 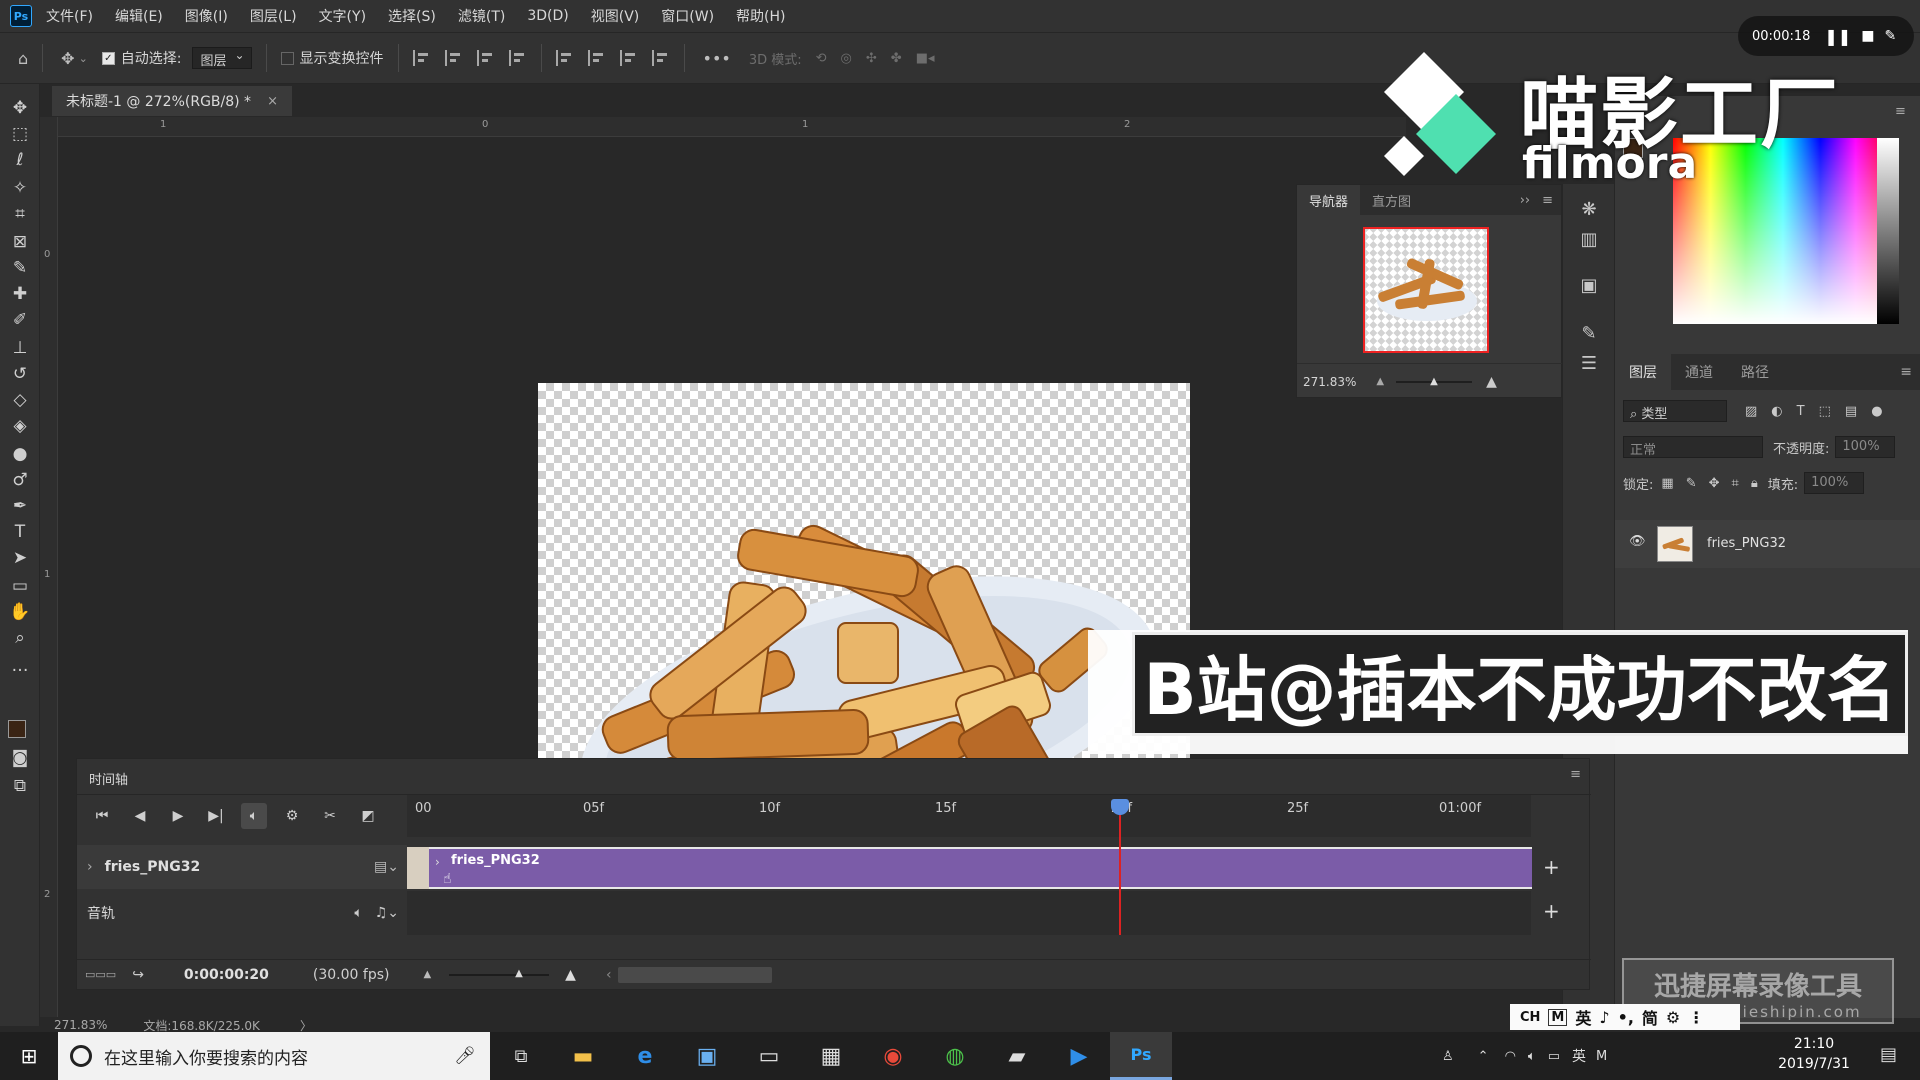 What do you see at coordinates (1673, 1017) in the screenshot?
I see `ime-settings: ⚙` at bounding box center [1673, 1017].